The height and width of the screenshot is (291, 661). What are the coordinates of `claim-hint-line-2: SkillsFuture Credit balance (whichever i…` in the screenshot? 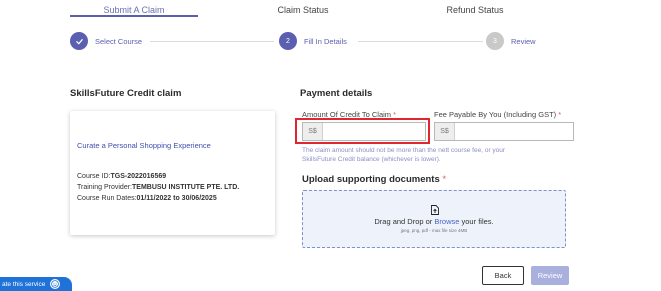 It's located at (371, 159).